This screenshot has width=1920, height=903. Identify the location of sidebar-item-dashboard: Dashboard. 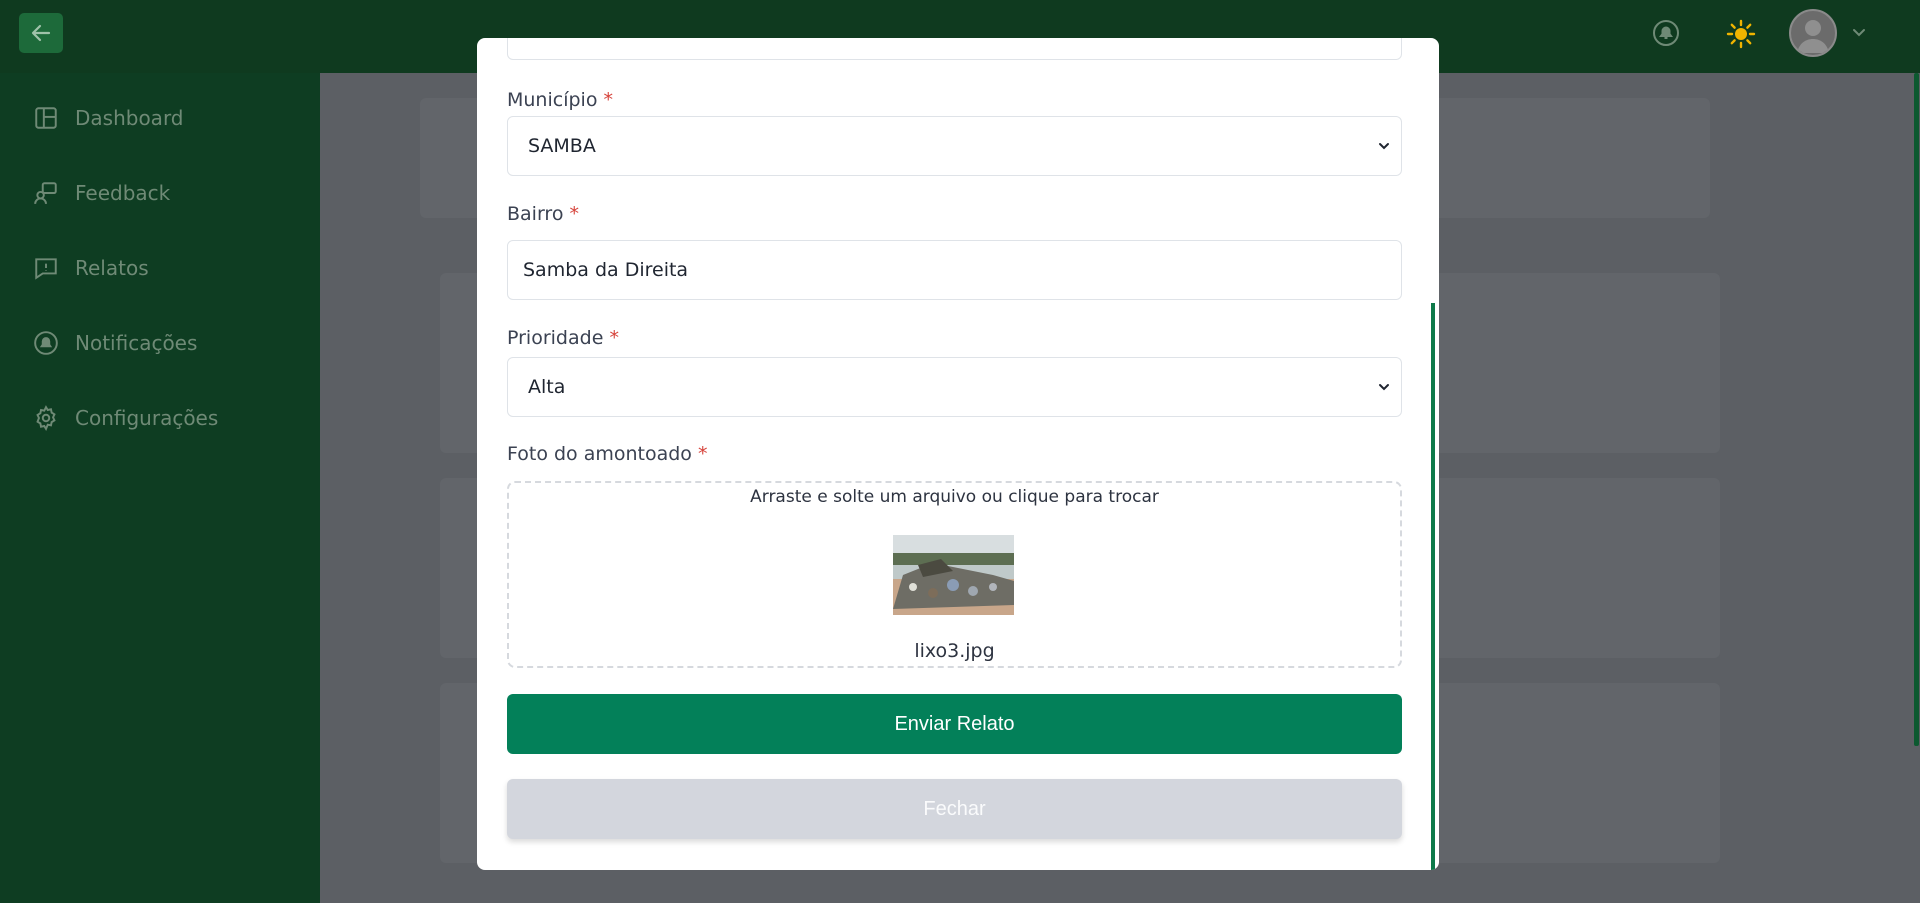
(108, 118).